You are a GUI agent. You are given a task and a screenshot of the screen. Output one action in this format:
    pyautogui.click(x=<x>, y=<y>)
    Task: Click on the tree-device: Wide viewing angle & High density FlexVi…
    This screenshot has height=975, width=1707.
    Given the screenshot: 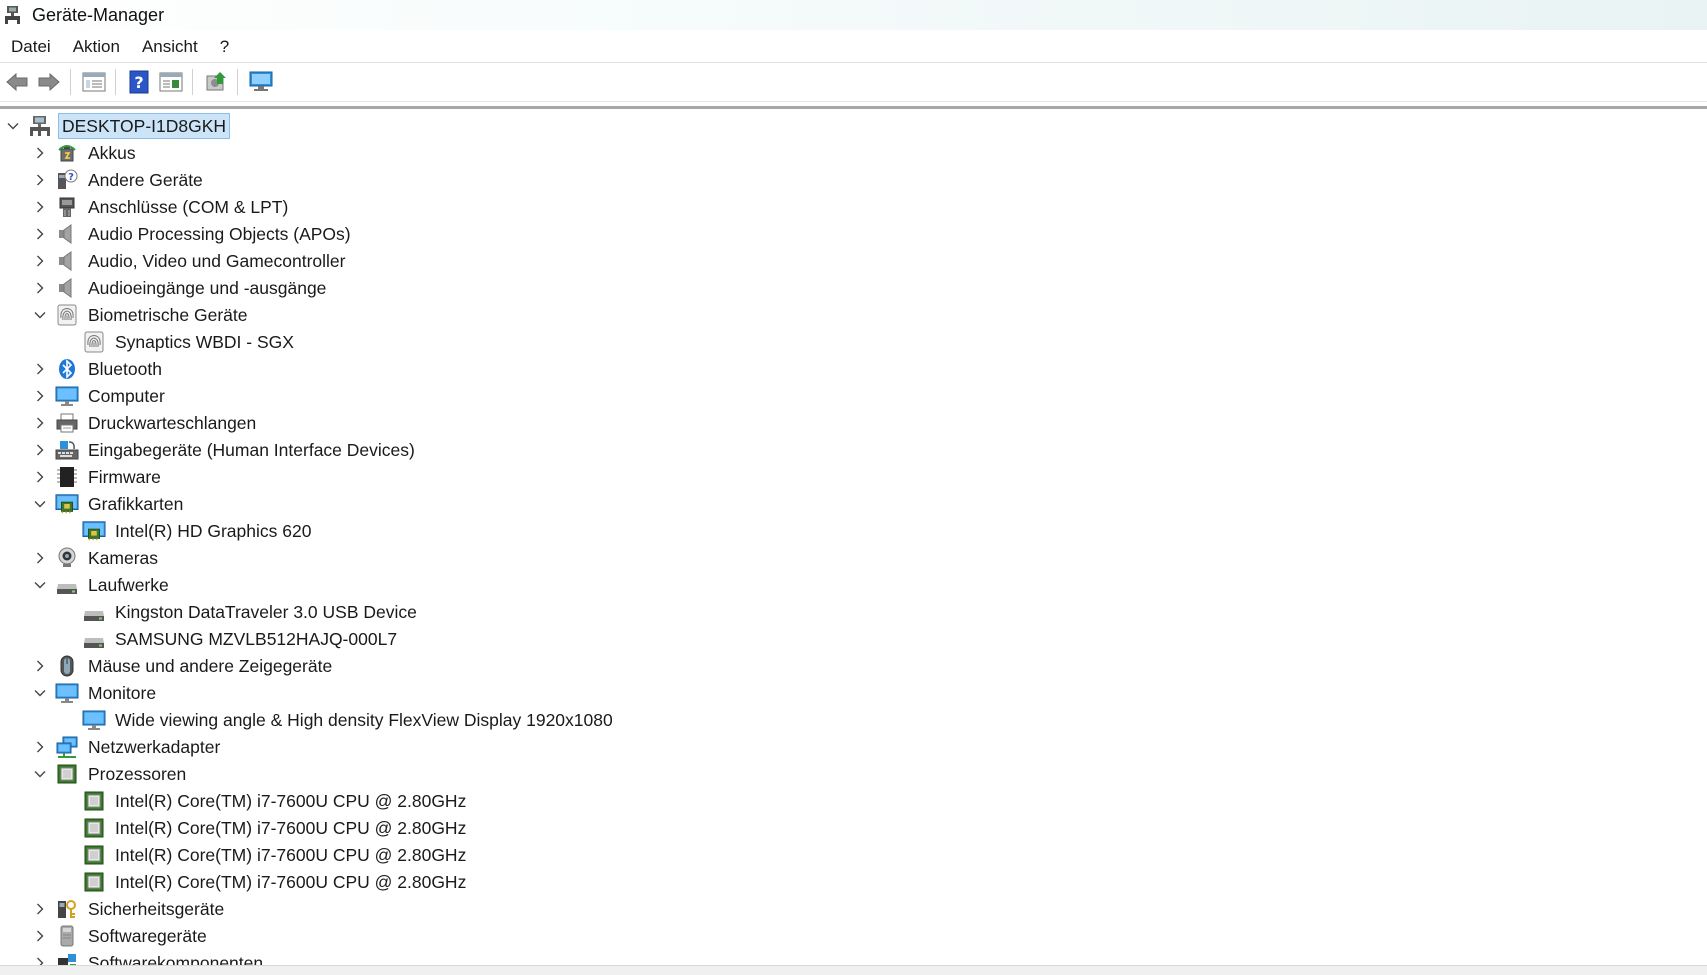 What is the action you would take?
    pyautogui.click(x=337, y=719)
    